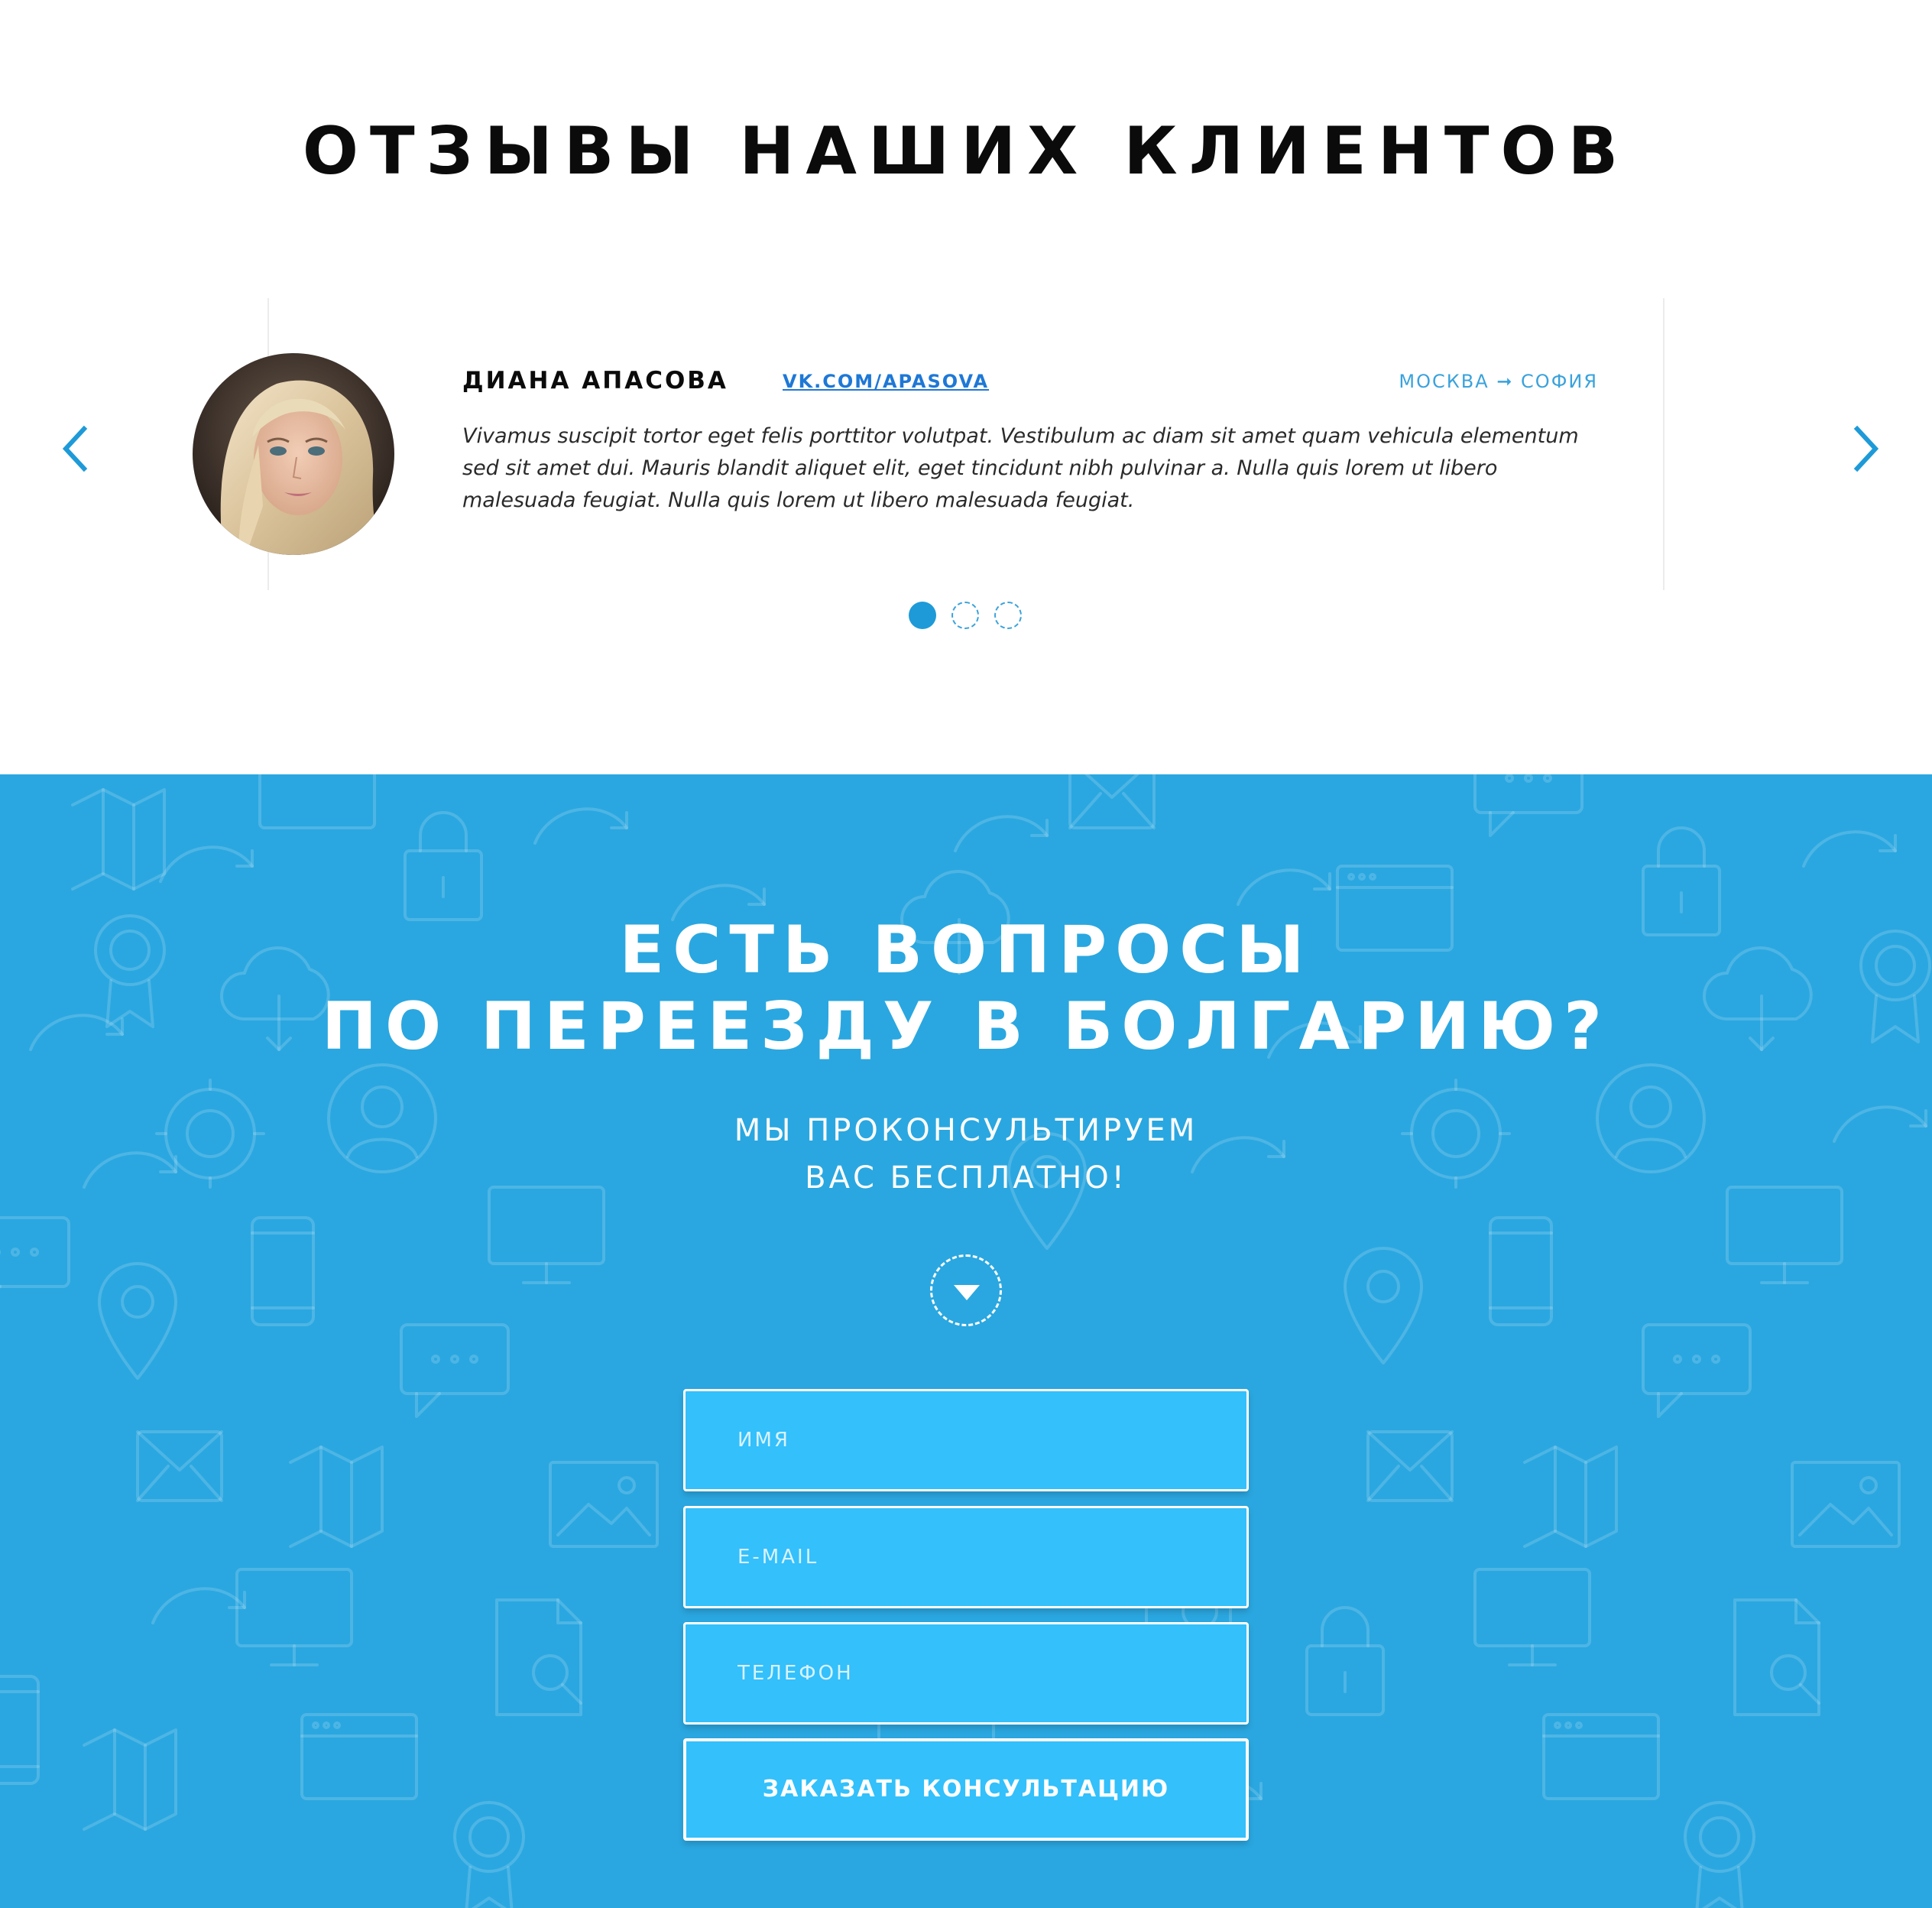  What do you see at coordinates (595, 380) in the screenshot?
I see `reviewer-name: ДИАНА АПАСОВА` at bounding box center [595, 380].